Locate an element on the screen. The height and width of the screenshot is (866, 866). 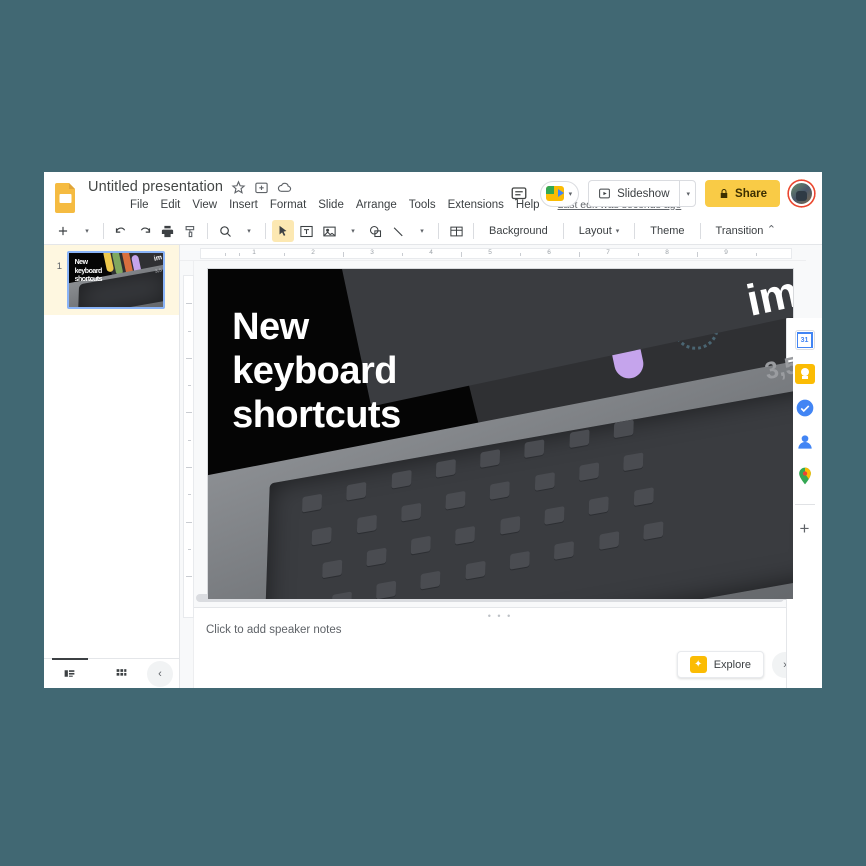
grid-view-button is located at coordinates (122, 673).